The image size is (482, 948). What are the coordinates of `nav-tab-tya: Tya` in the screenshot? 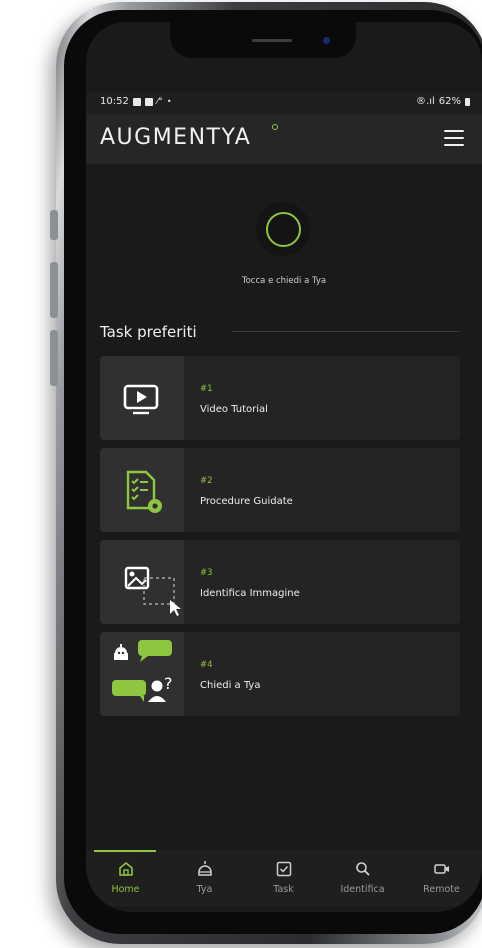 It's located at (204, 878).